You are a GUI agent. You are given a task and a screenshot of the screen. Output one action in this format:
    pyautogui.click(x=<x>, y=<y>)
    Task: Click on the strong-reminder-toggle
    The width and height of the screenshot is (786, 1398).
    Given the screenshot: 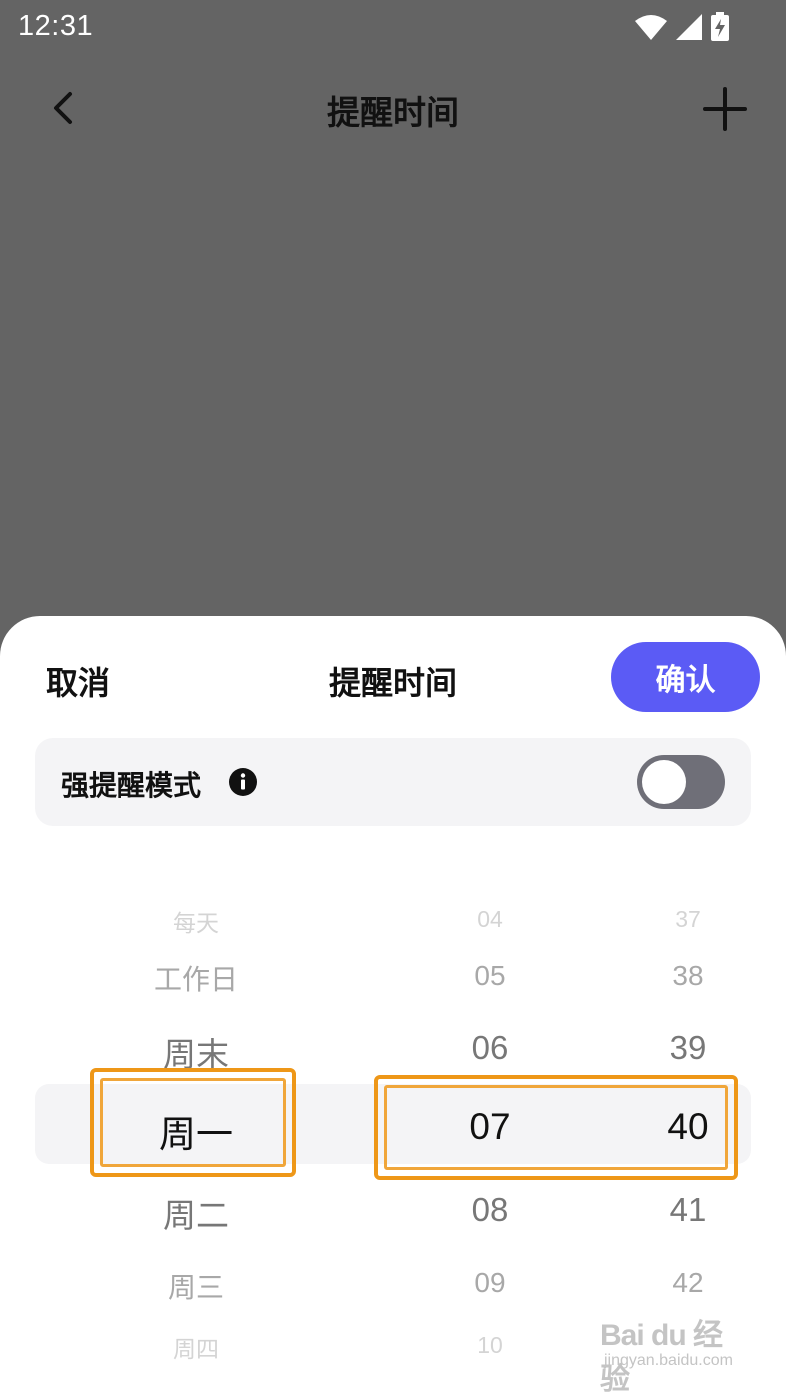 What is the action you would take?
    pyautogui.click(x=681, y=782)
    